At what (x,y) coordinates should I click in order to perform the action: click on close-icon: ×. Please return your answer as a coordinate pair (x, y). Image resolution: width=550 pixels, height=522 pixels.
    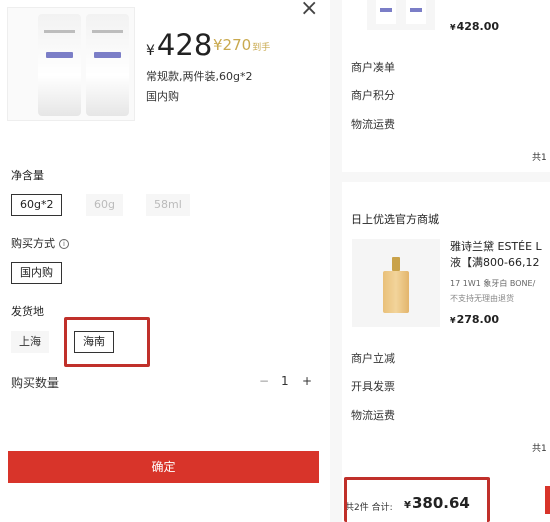
    Looking at the image, I should click on (309, 10).